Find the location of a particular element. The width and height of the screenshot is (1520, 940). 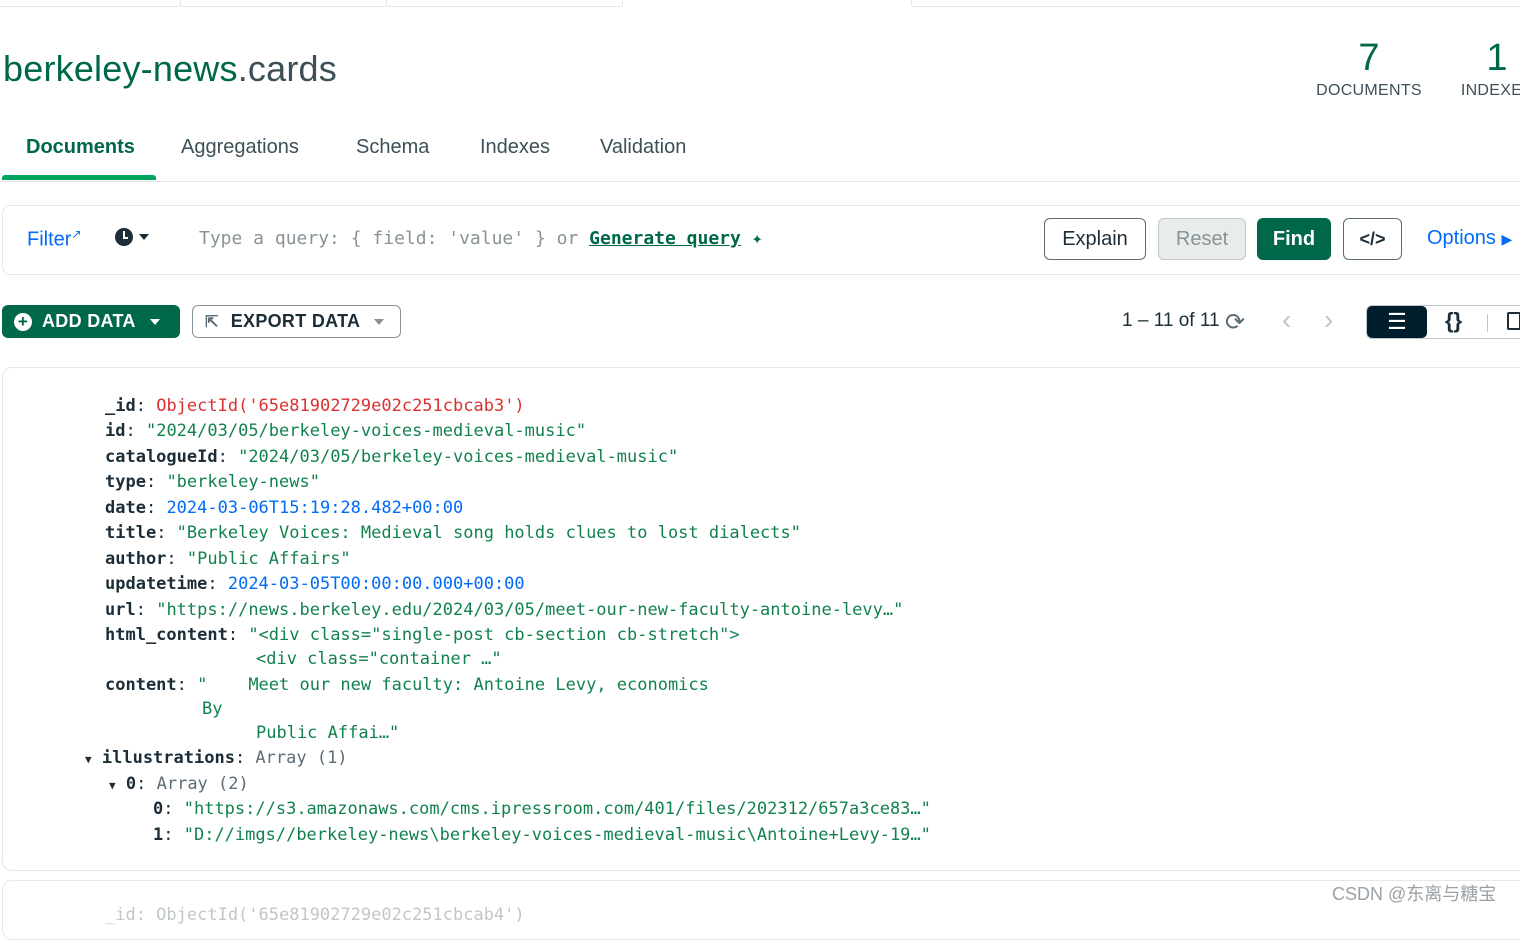

field-value-continuation: <div class="container …" is located at coordinates (379, 659).